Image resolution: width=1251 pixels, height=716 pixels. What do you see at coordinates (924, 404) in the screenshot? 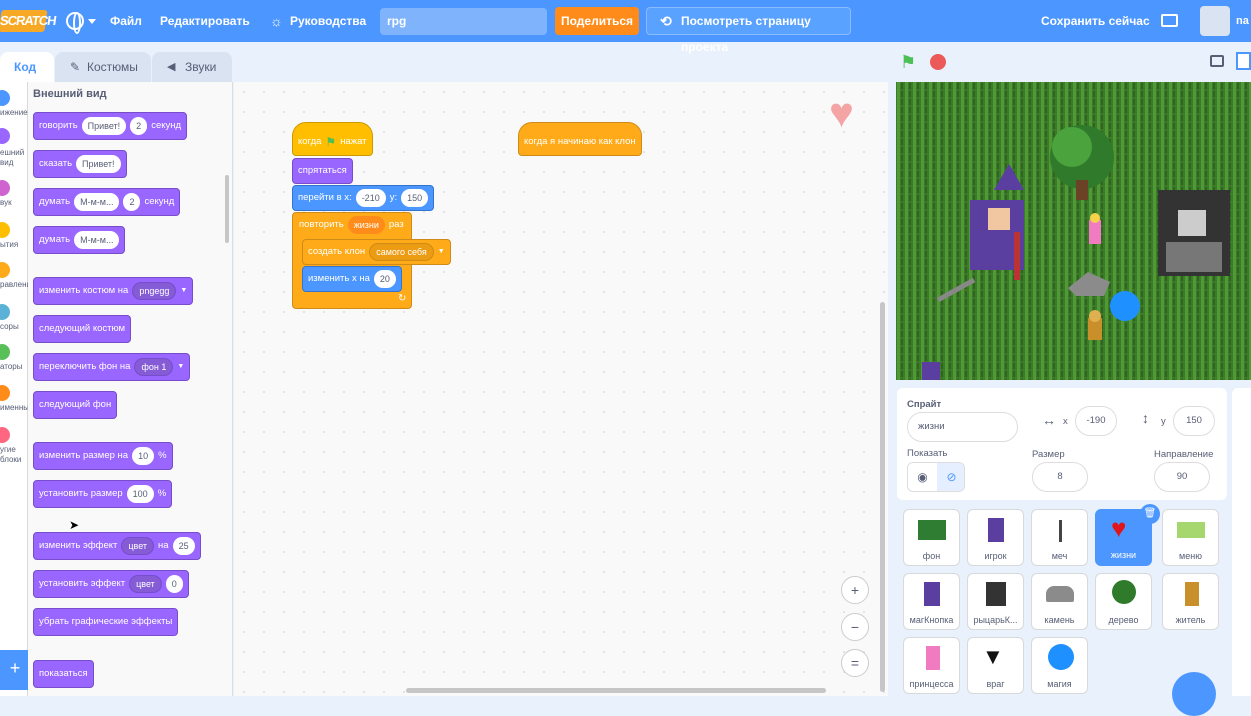
I see `sprite-label: Спрайт` at bounding box center [924, 404].